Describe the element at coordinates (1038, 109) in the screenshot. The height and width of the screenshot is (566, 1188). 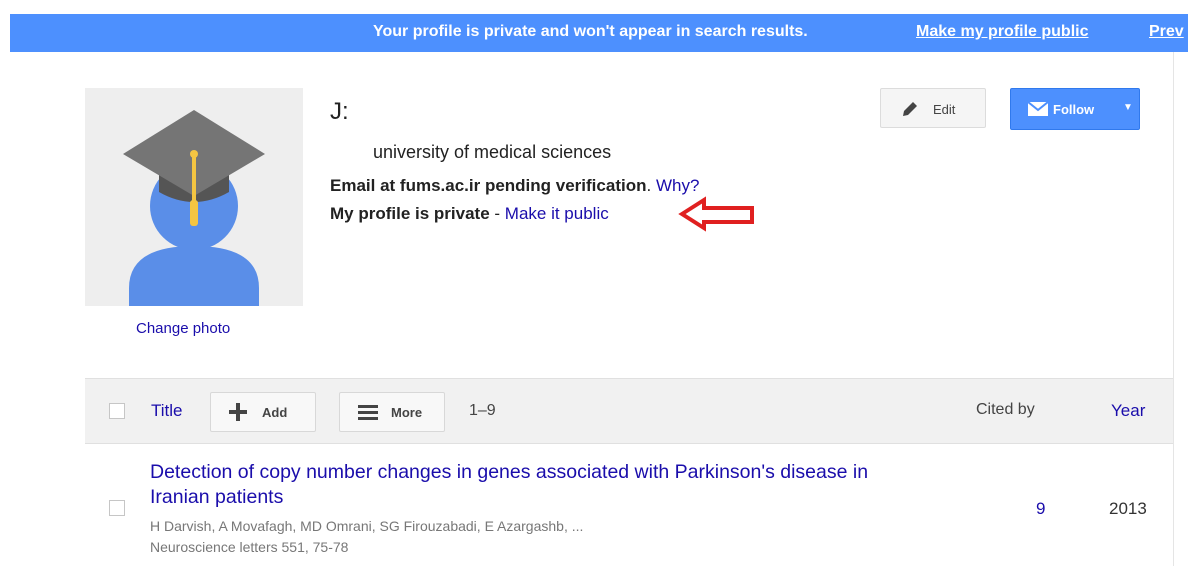
I see `envelope-icon` at that location.